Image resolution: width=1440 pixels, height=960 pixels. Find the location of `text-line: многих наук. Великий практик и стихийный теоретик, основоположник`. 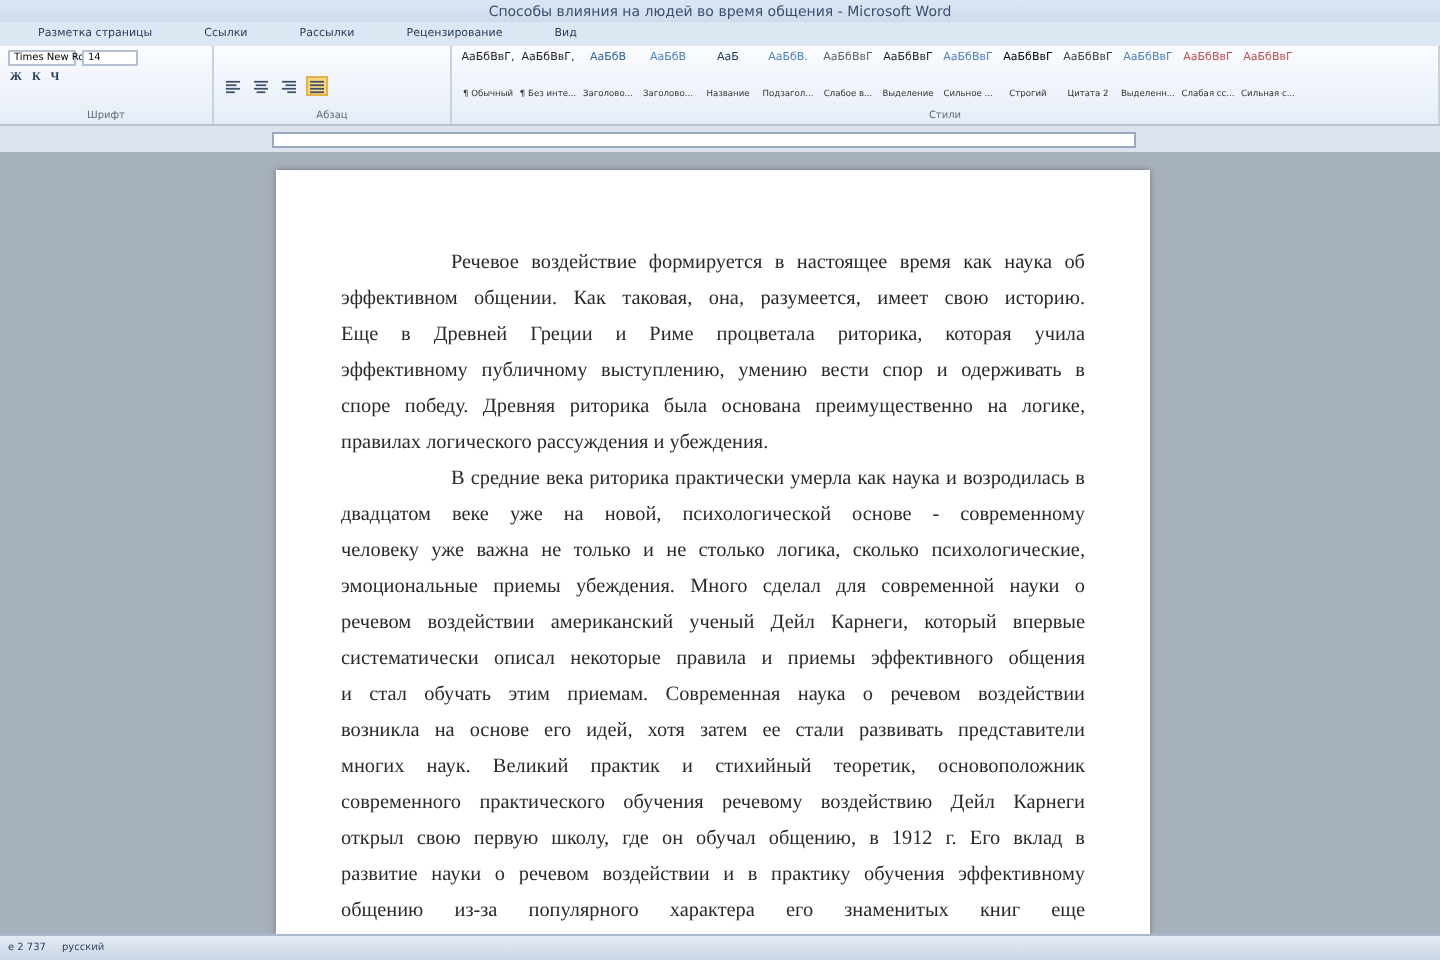

text-line: многих наук. Великий практик и стихийный теоретик, основоположник is located at coordinates (713, 768).